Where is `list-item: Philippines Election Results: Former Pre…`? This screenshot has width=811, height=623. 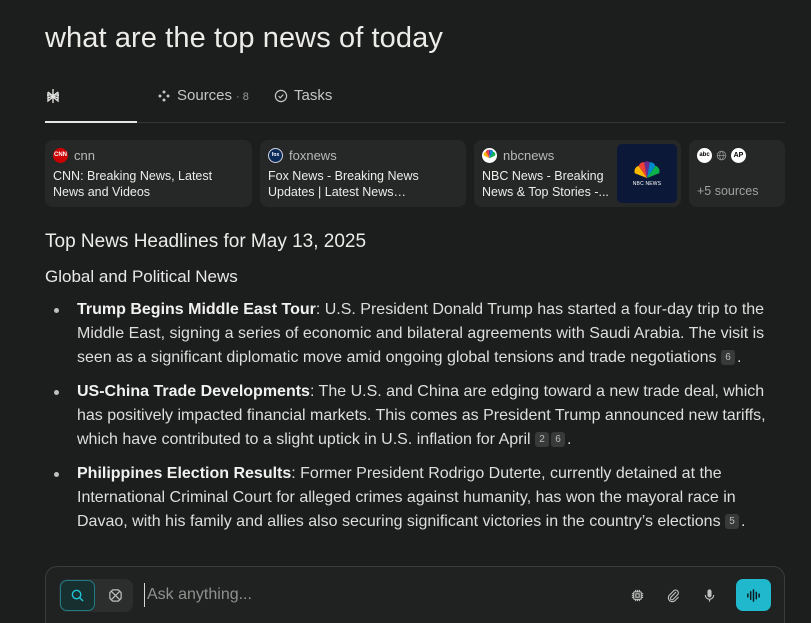 list-item: Philippines Election Results: Former Pre… is located at coordinates (417, 498).